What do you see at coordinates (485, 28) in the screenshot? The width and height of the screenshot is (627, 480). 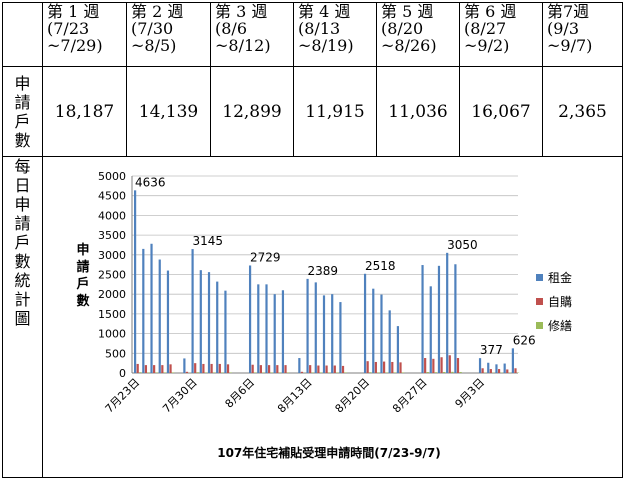 I see `week-range-start: (8/27` at bounding box center [485, 28].